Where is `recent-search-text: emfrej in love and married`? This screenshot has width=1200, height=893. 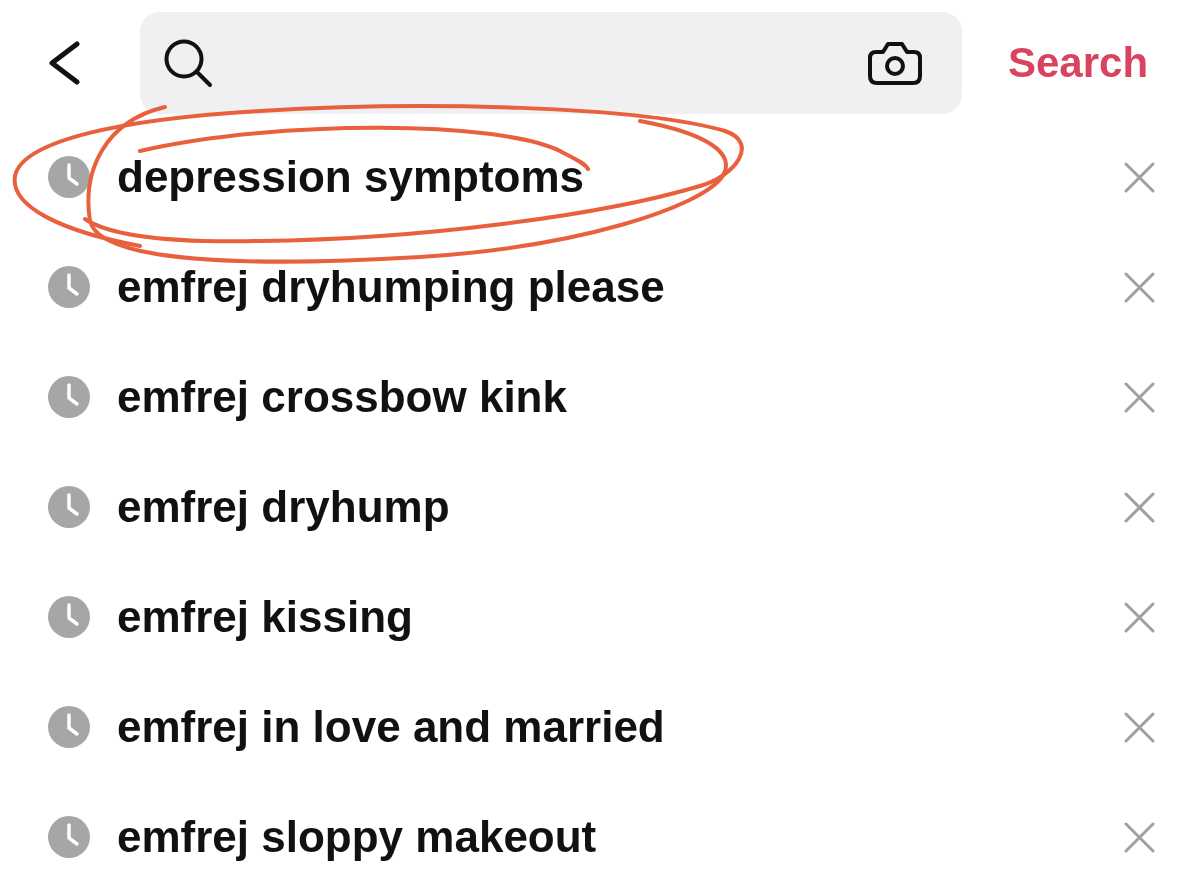
recent-search-text: emfrej in love and married is located at coordinates (391, 727).